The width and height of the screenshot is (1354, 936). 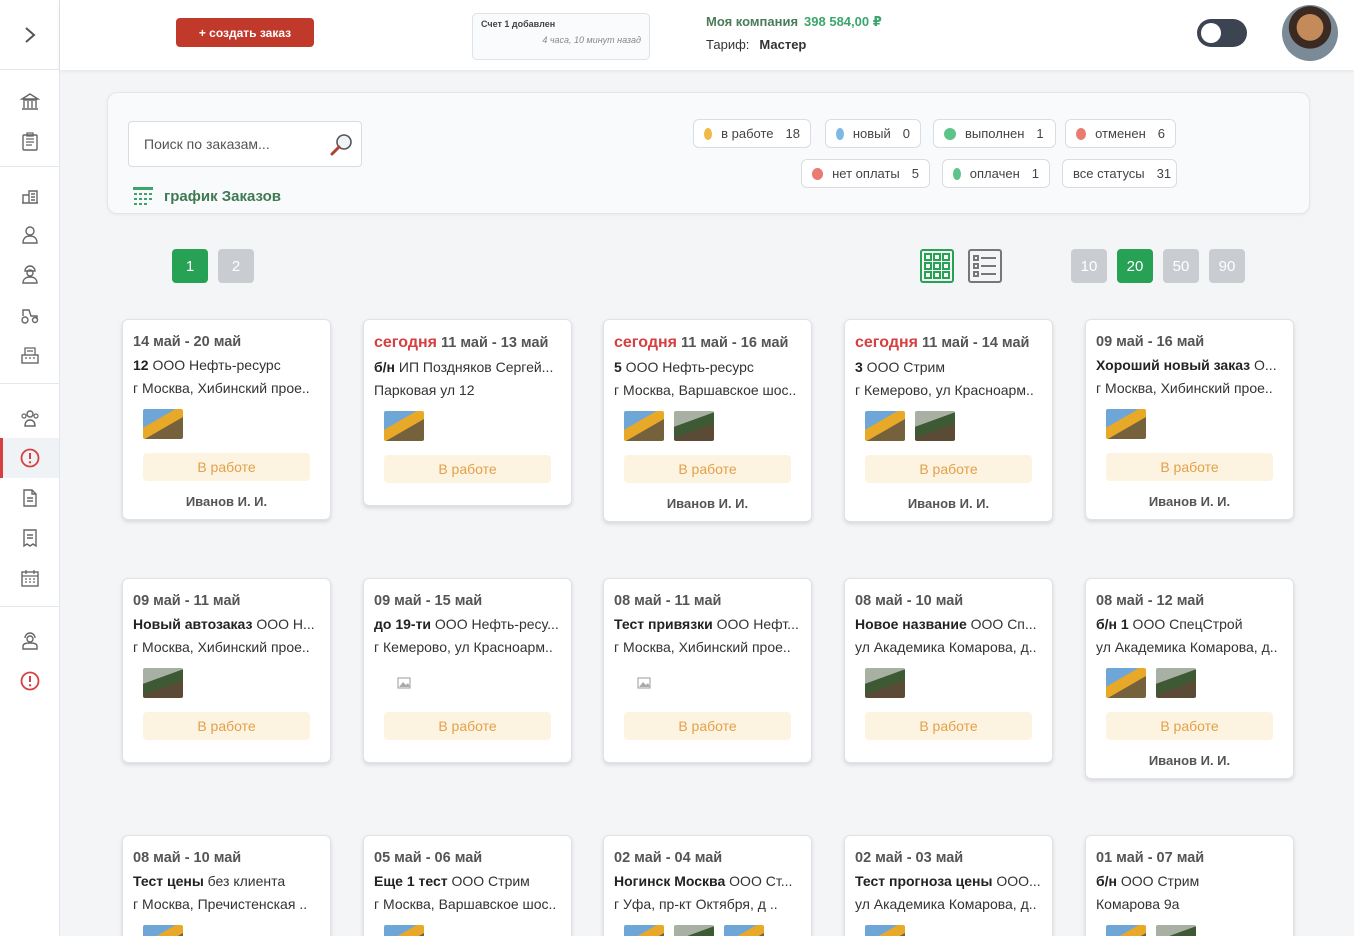 What do you see at coordinates (29, 235) in the screenshot?
I see `sidebar-item-drivers` at bounding box center [29, 235].